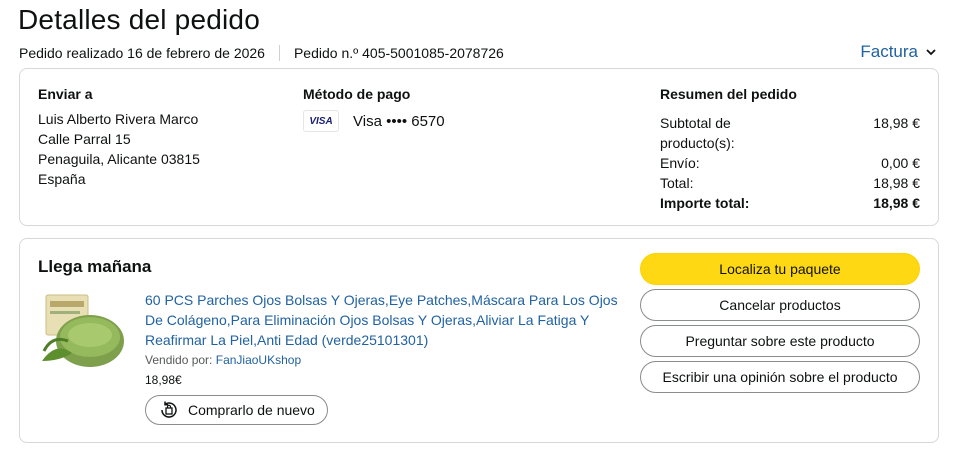 This screenshot has height=460, width=970. I want to click on order-date: Pedido realizado 16 de febrero de 2026, so click(142, 53).